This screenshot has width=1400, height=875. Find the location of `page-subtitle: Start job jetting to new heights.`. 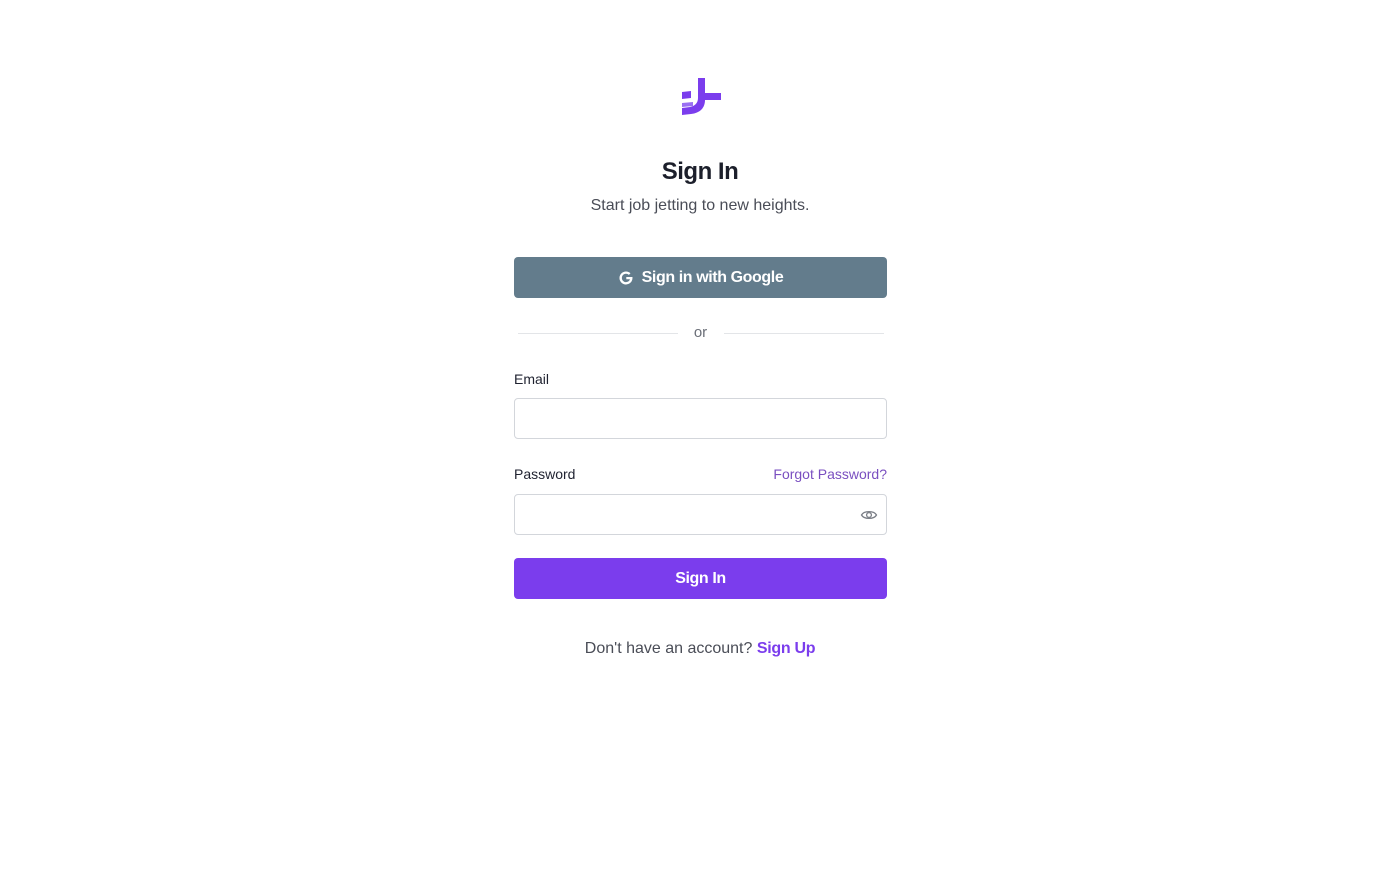

page-subtitle: Start job jetting to new heights. is located at coordinates (700, 205).